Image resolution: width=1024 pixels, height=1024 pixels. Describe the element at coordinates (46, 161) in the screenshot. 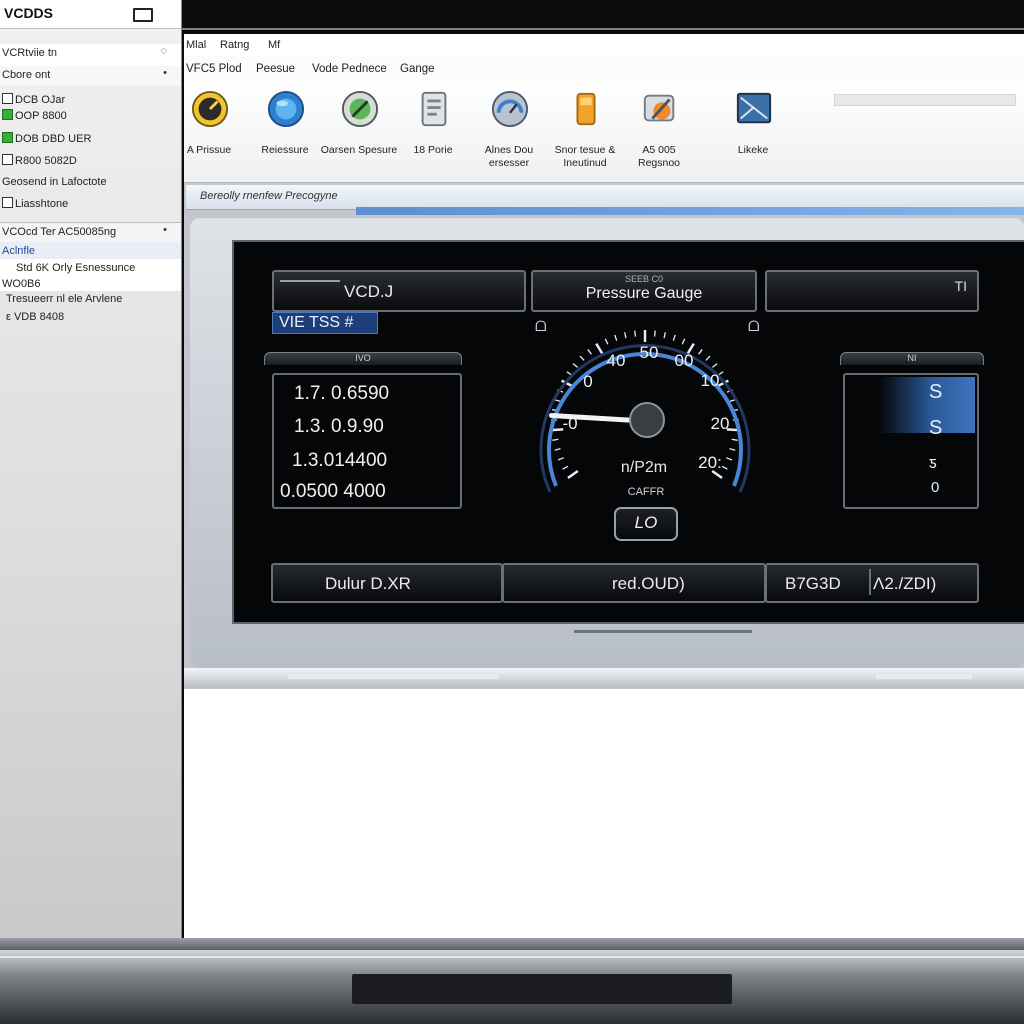

I see `sidebar-item-label: R800 5082D` at that location.